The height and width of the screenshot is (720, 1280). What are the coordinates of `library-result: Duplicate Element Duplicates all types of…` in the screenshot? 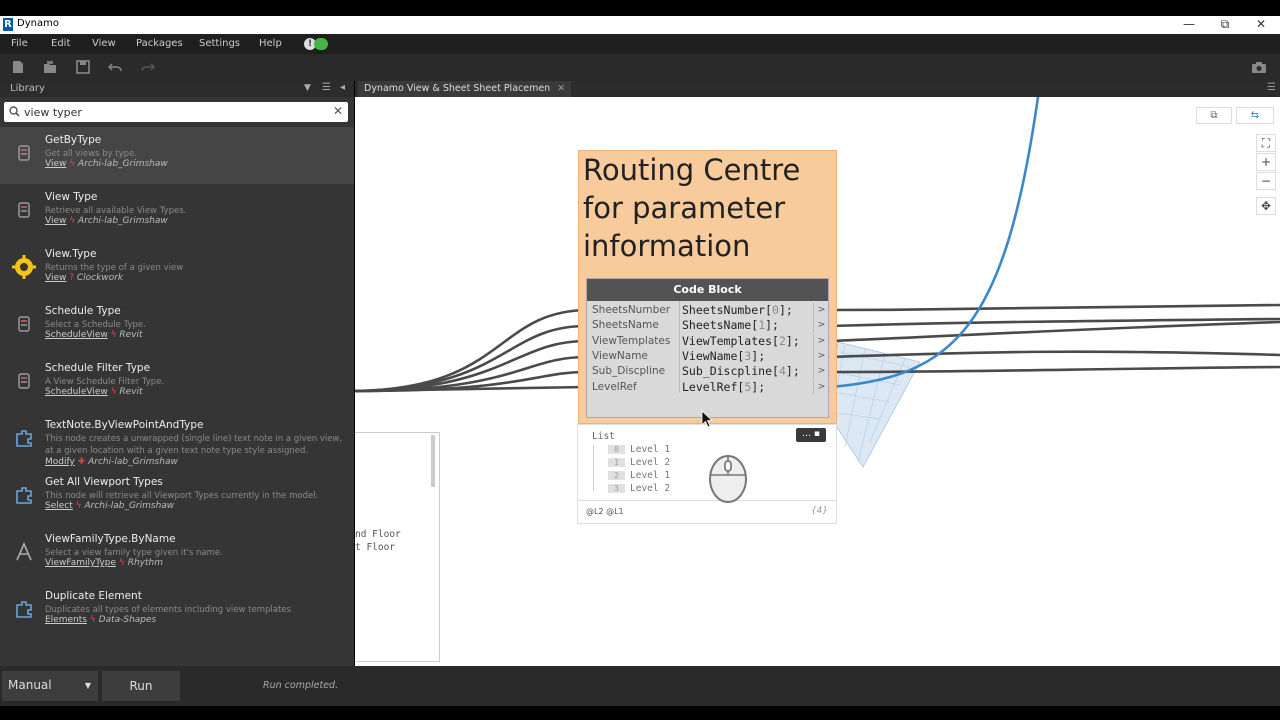 It's located at (177, 611).